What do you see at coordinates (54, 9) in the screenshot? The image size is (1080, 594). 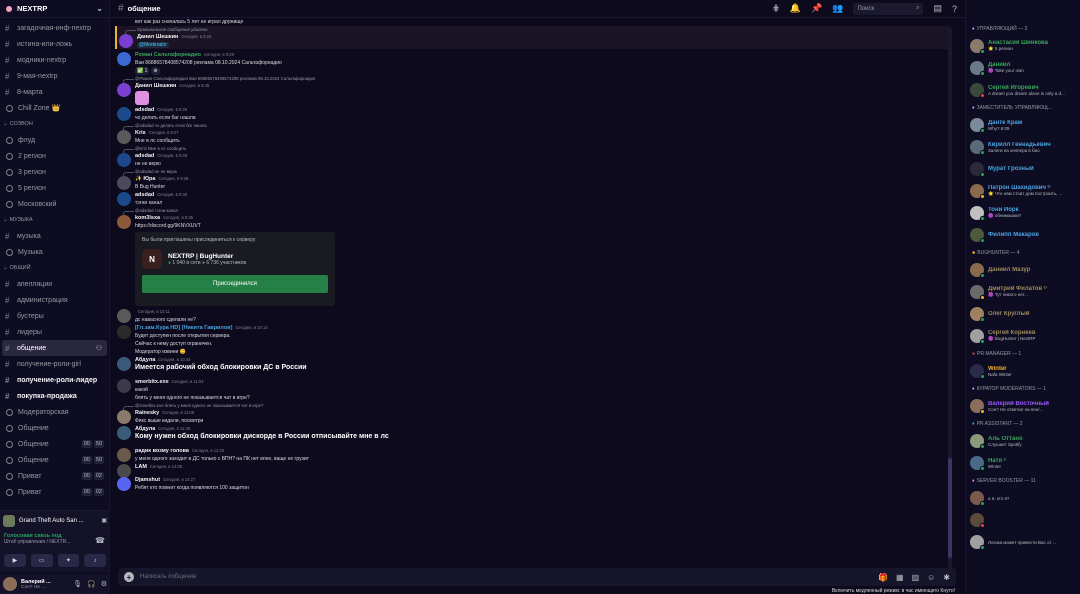 I see `server-header: NEXTRP ⌄` at bounding box center [54, 9].